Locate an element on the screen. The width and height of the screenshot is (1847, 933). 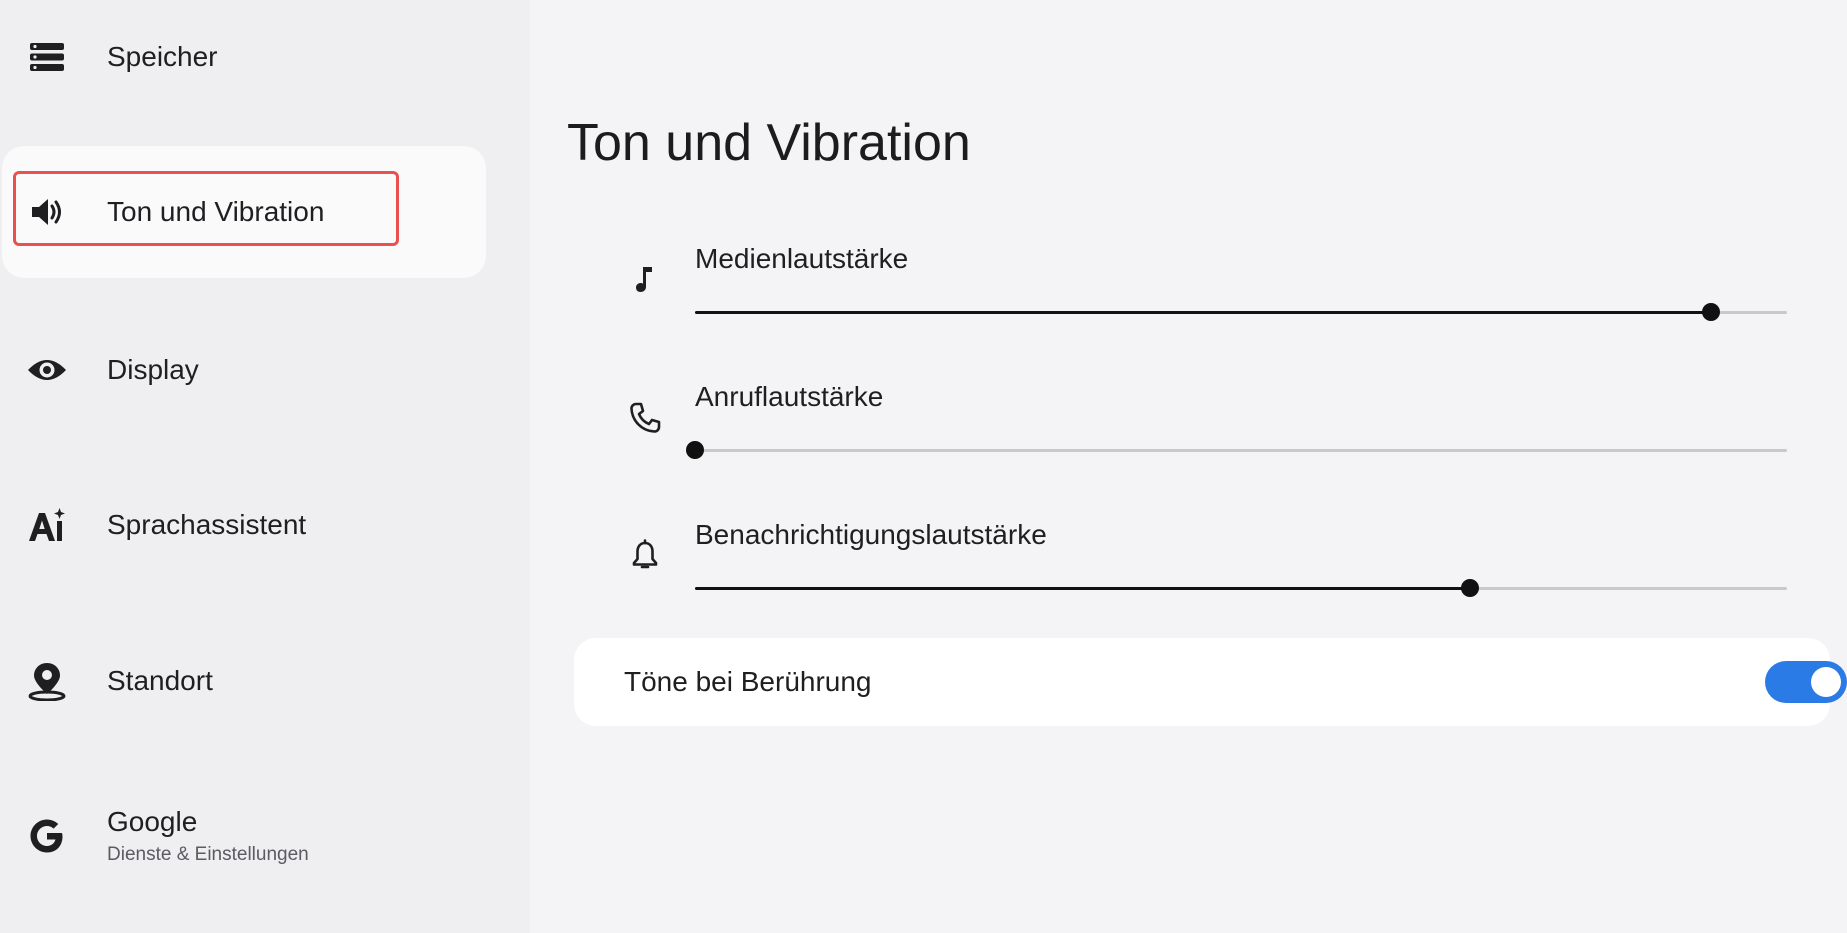
slider-row-call-volume: Anruflautstärke is located at coordinates (1188, 438).